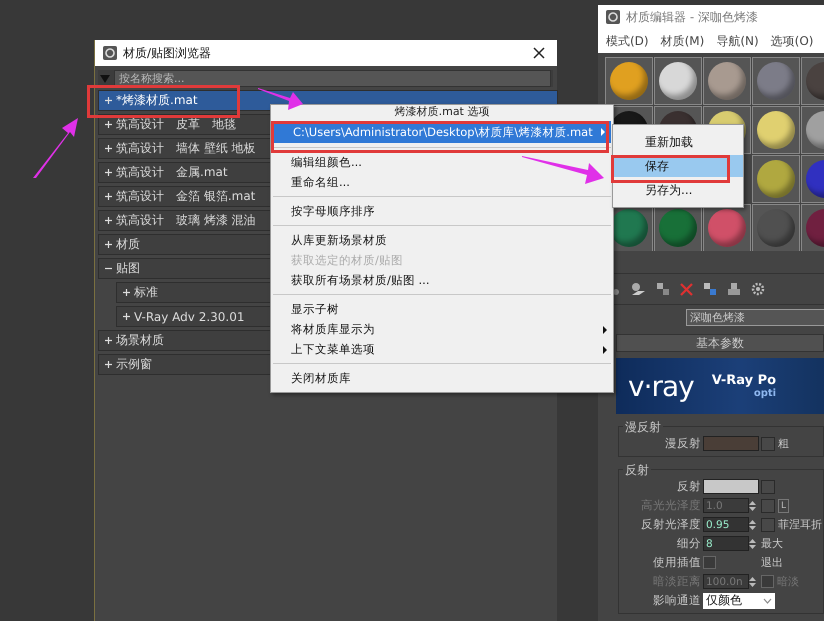  I want to click on field-label: 细分, so click(688, 543).